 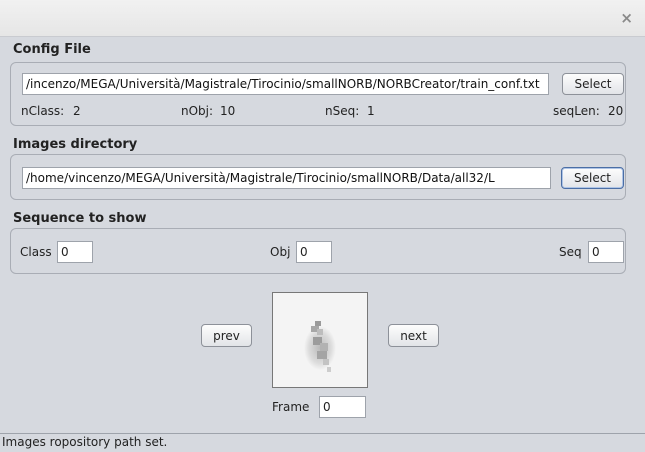 I want to click on nobj-value: 10, so click(x=228, y=111).